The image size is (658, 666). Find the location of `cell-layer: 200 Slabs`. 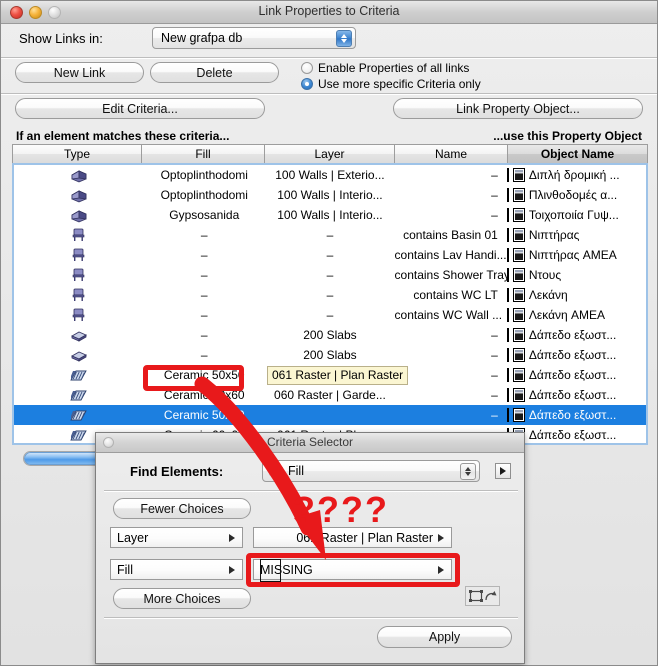

cell-layer: 200 Slabs is located at coordinates (330, 355).